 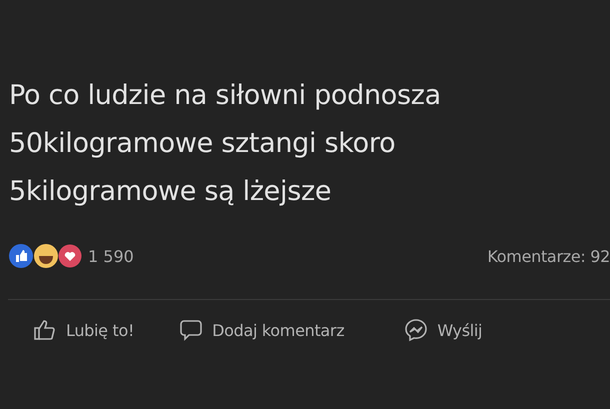 I want to click on send-button: Wyślij, so click(x=443, y=330).